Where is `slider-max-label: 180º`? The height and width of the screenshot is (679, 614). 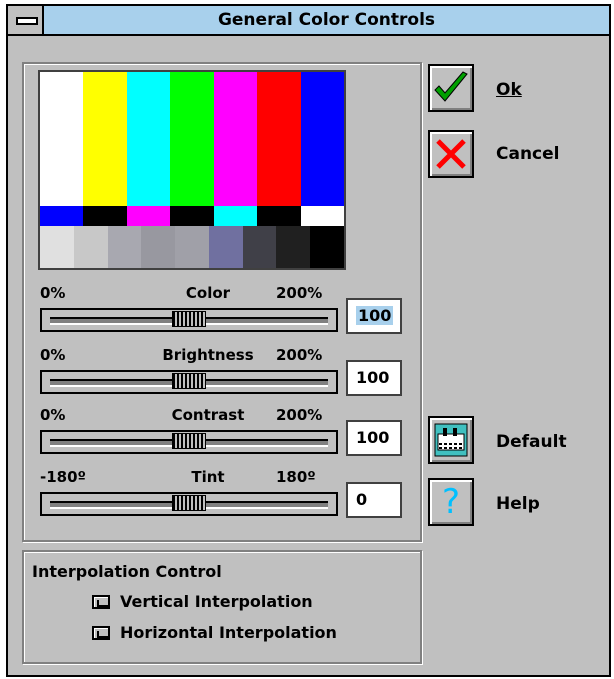
slider-max-label: 180º is located at coordinates (296, 477).